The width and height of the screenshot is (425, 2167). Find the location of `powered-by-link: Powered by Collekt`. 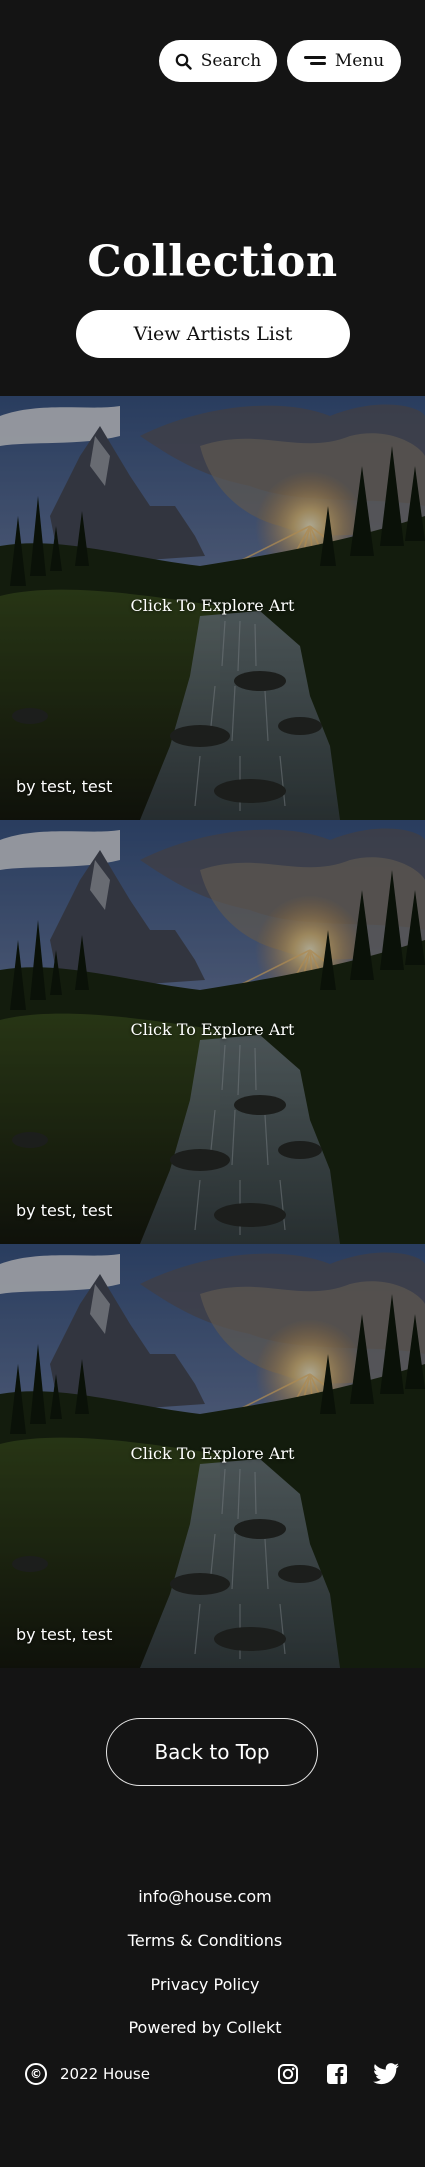

powered-by-link: Powered by Collekt is located at coordinates (205, 2027).